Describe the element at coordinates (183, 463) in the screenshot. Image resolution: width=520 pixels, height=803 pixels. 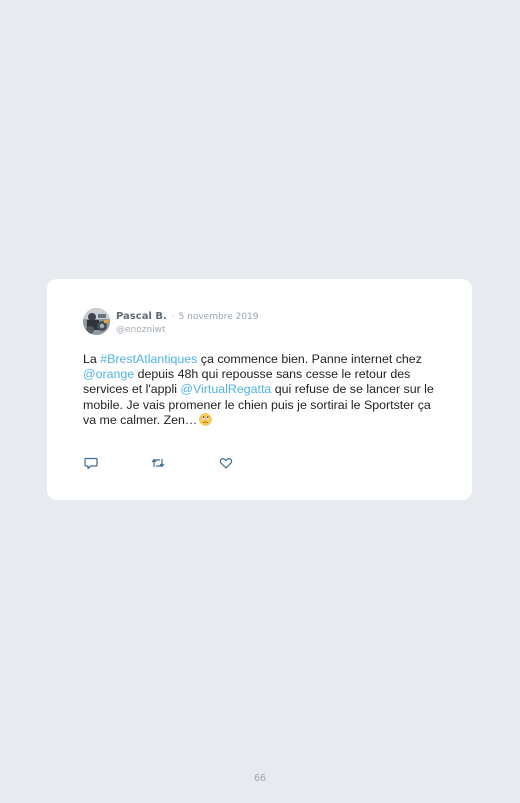
I see `tweet-actions` at that location.